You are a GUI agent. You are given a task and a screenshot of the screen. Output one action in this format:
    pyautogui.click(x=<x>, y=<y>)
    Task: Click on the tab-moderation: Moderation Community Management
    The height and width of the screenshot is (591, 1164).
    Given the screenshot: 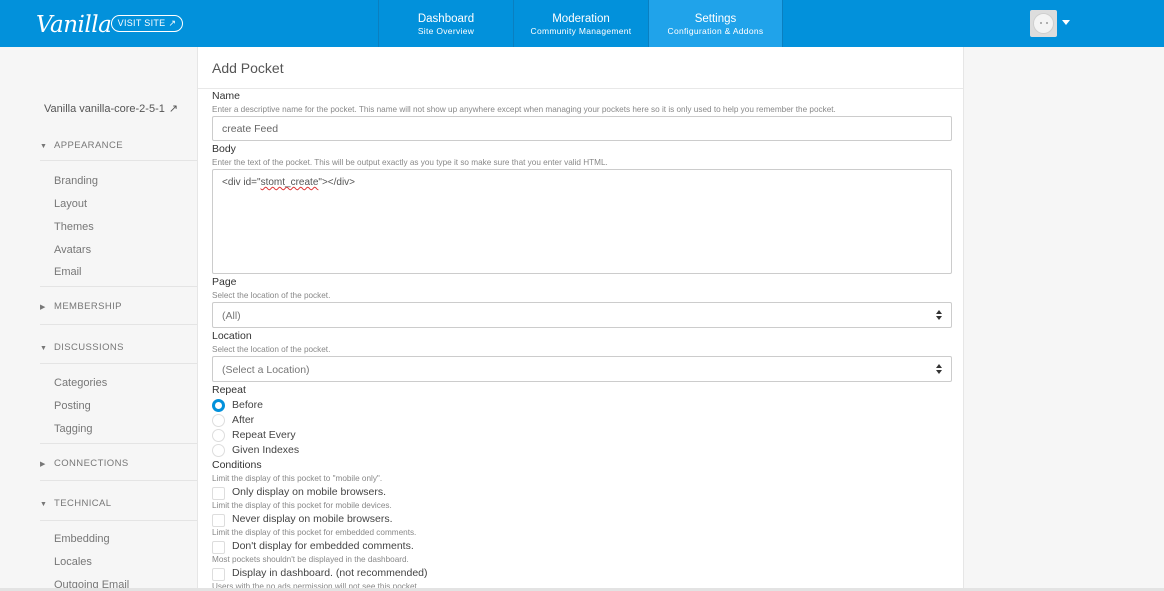 What is the action you would take?
    pyautogui.click(x=580, y=23)
    